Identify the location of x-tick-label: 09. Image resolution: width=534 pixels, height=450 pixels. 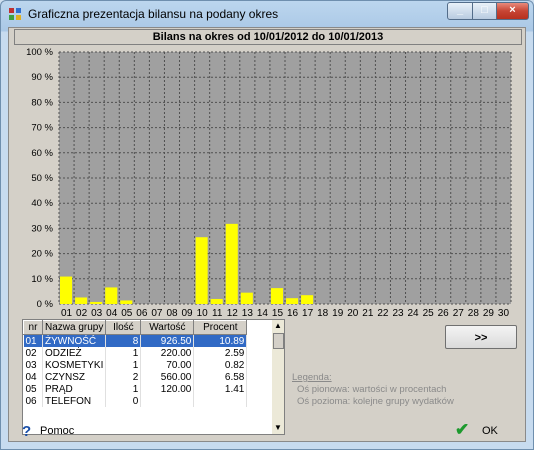
(188, 312).